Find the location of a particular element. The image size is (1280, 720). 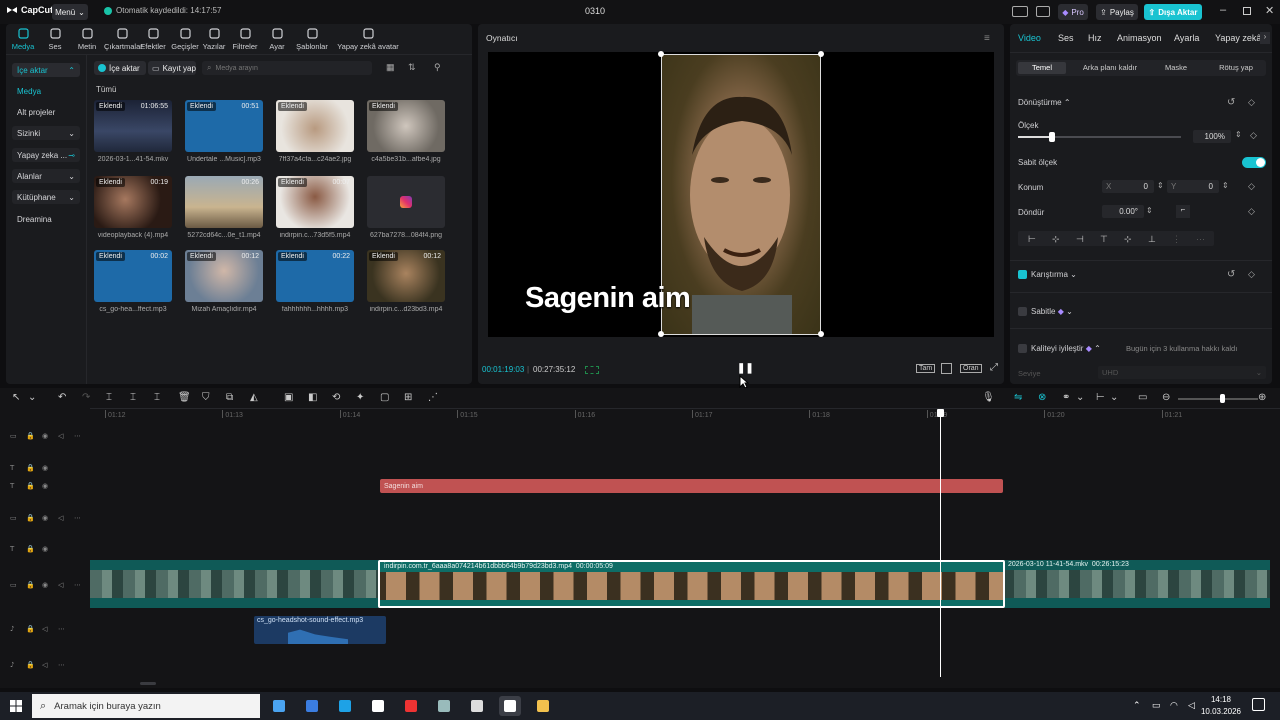

level-select: UHD ⌄ is located at coordinates (1182, 372).